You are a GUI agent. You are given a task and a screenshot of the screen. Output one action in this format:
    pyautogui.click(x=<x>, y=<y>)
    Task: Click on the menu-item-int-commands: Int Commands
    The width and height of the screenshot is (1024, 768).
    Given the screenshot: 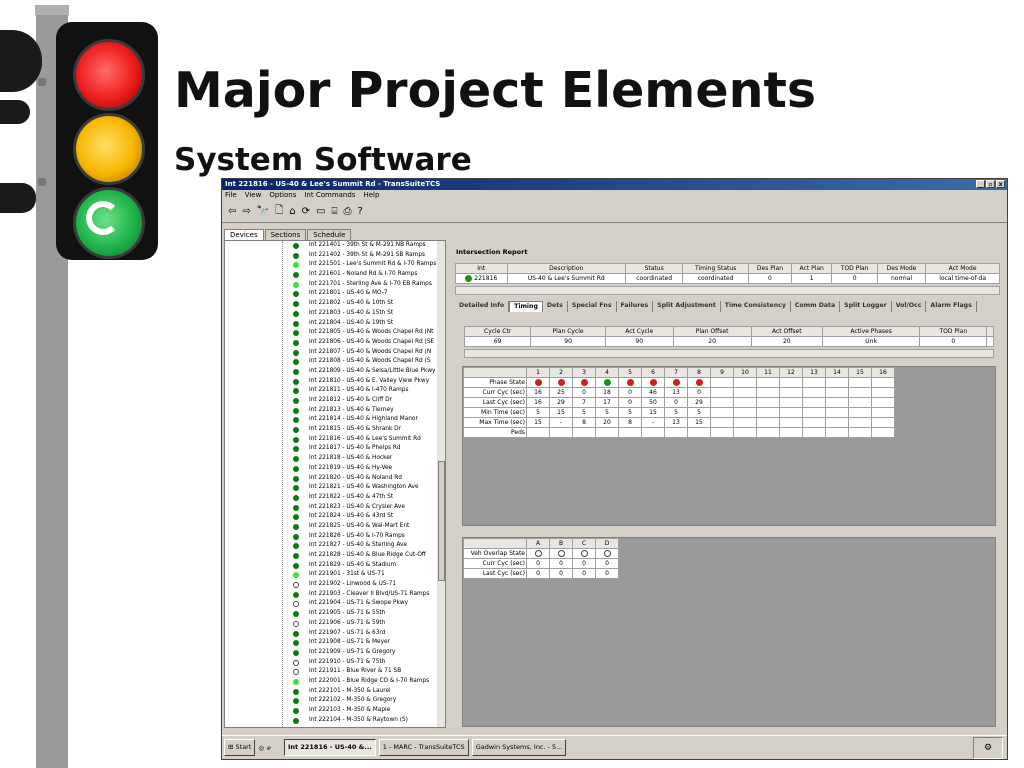 What is the action you would take?
    pyautogui.click(x=329, y=195)
    